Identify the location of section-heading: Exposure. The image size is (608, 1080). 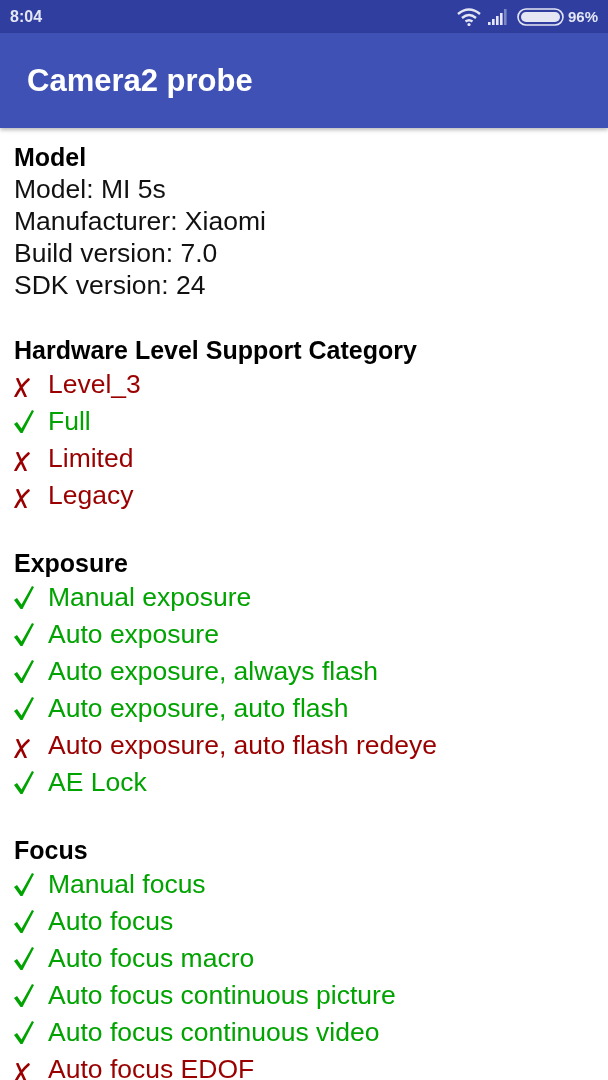
(71, 563).